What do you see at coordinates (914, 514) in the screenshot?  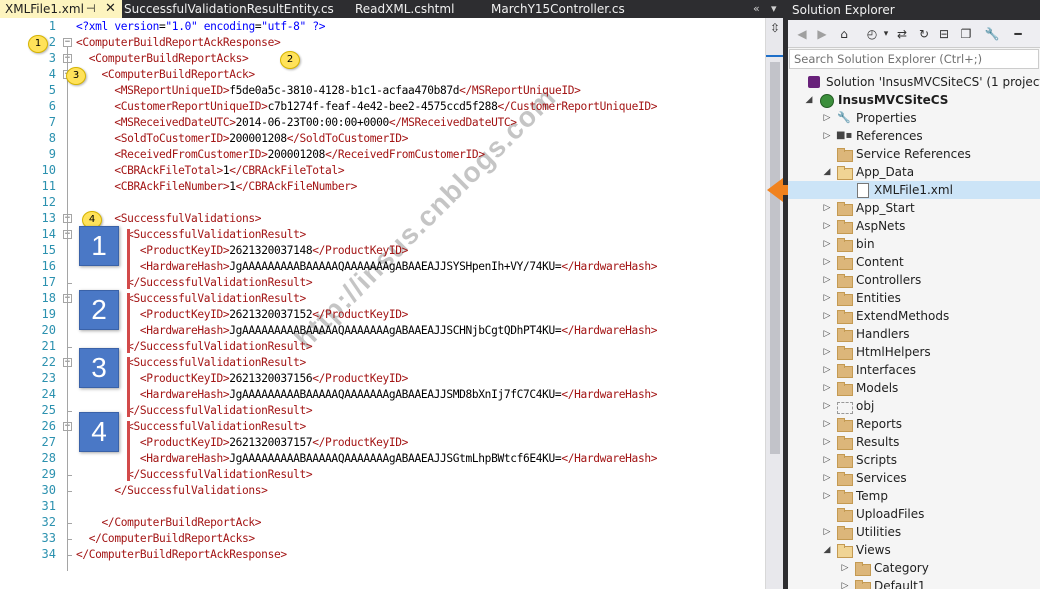 I see `tree-item: UploadFiles` at bounding box center [914, 514].